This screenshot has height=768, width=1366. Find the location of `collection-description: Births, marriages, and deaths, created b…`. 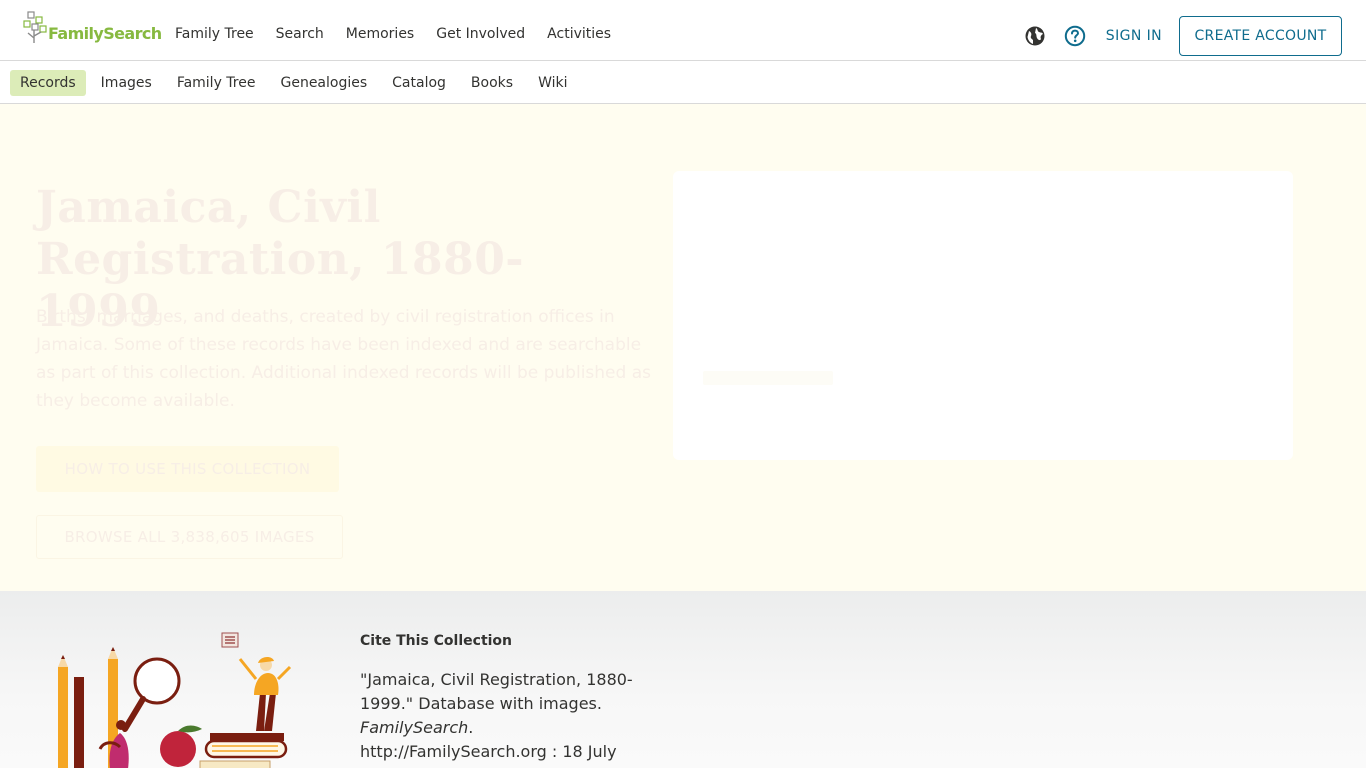

collection-description: Births, marriages, and deaths, created b… is located at coordinates (343, 359).